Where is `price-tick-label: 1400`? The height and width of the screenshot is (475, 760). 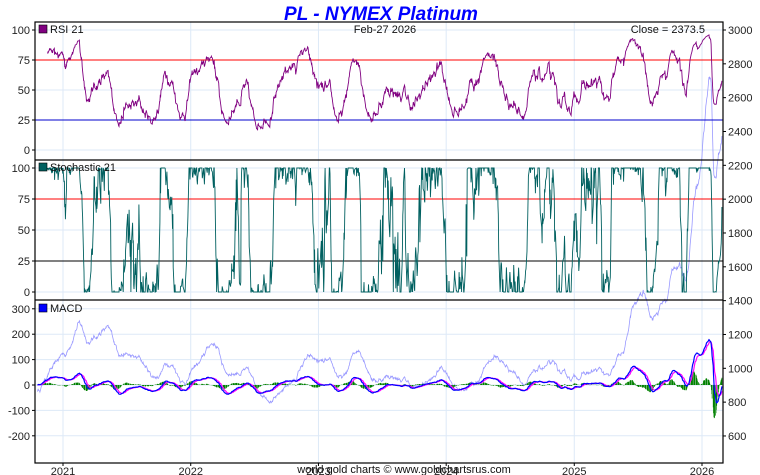
price-tick-label: 1400 is located at coordinates (740, 302).